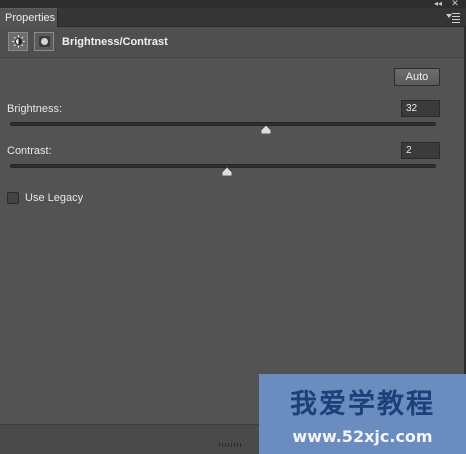 The image size is (466, 454). What do you see at coordinates (54, 198) in the screenshot?
I see `use-legacy-label: Use Legacy` at bounding box center [54, 198].